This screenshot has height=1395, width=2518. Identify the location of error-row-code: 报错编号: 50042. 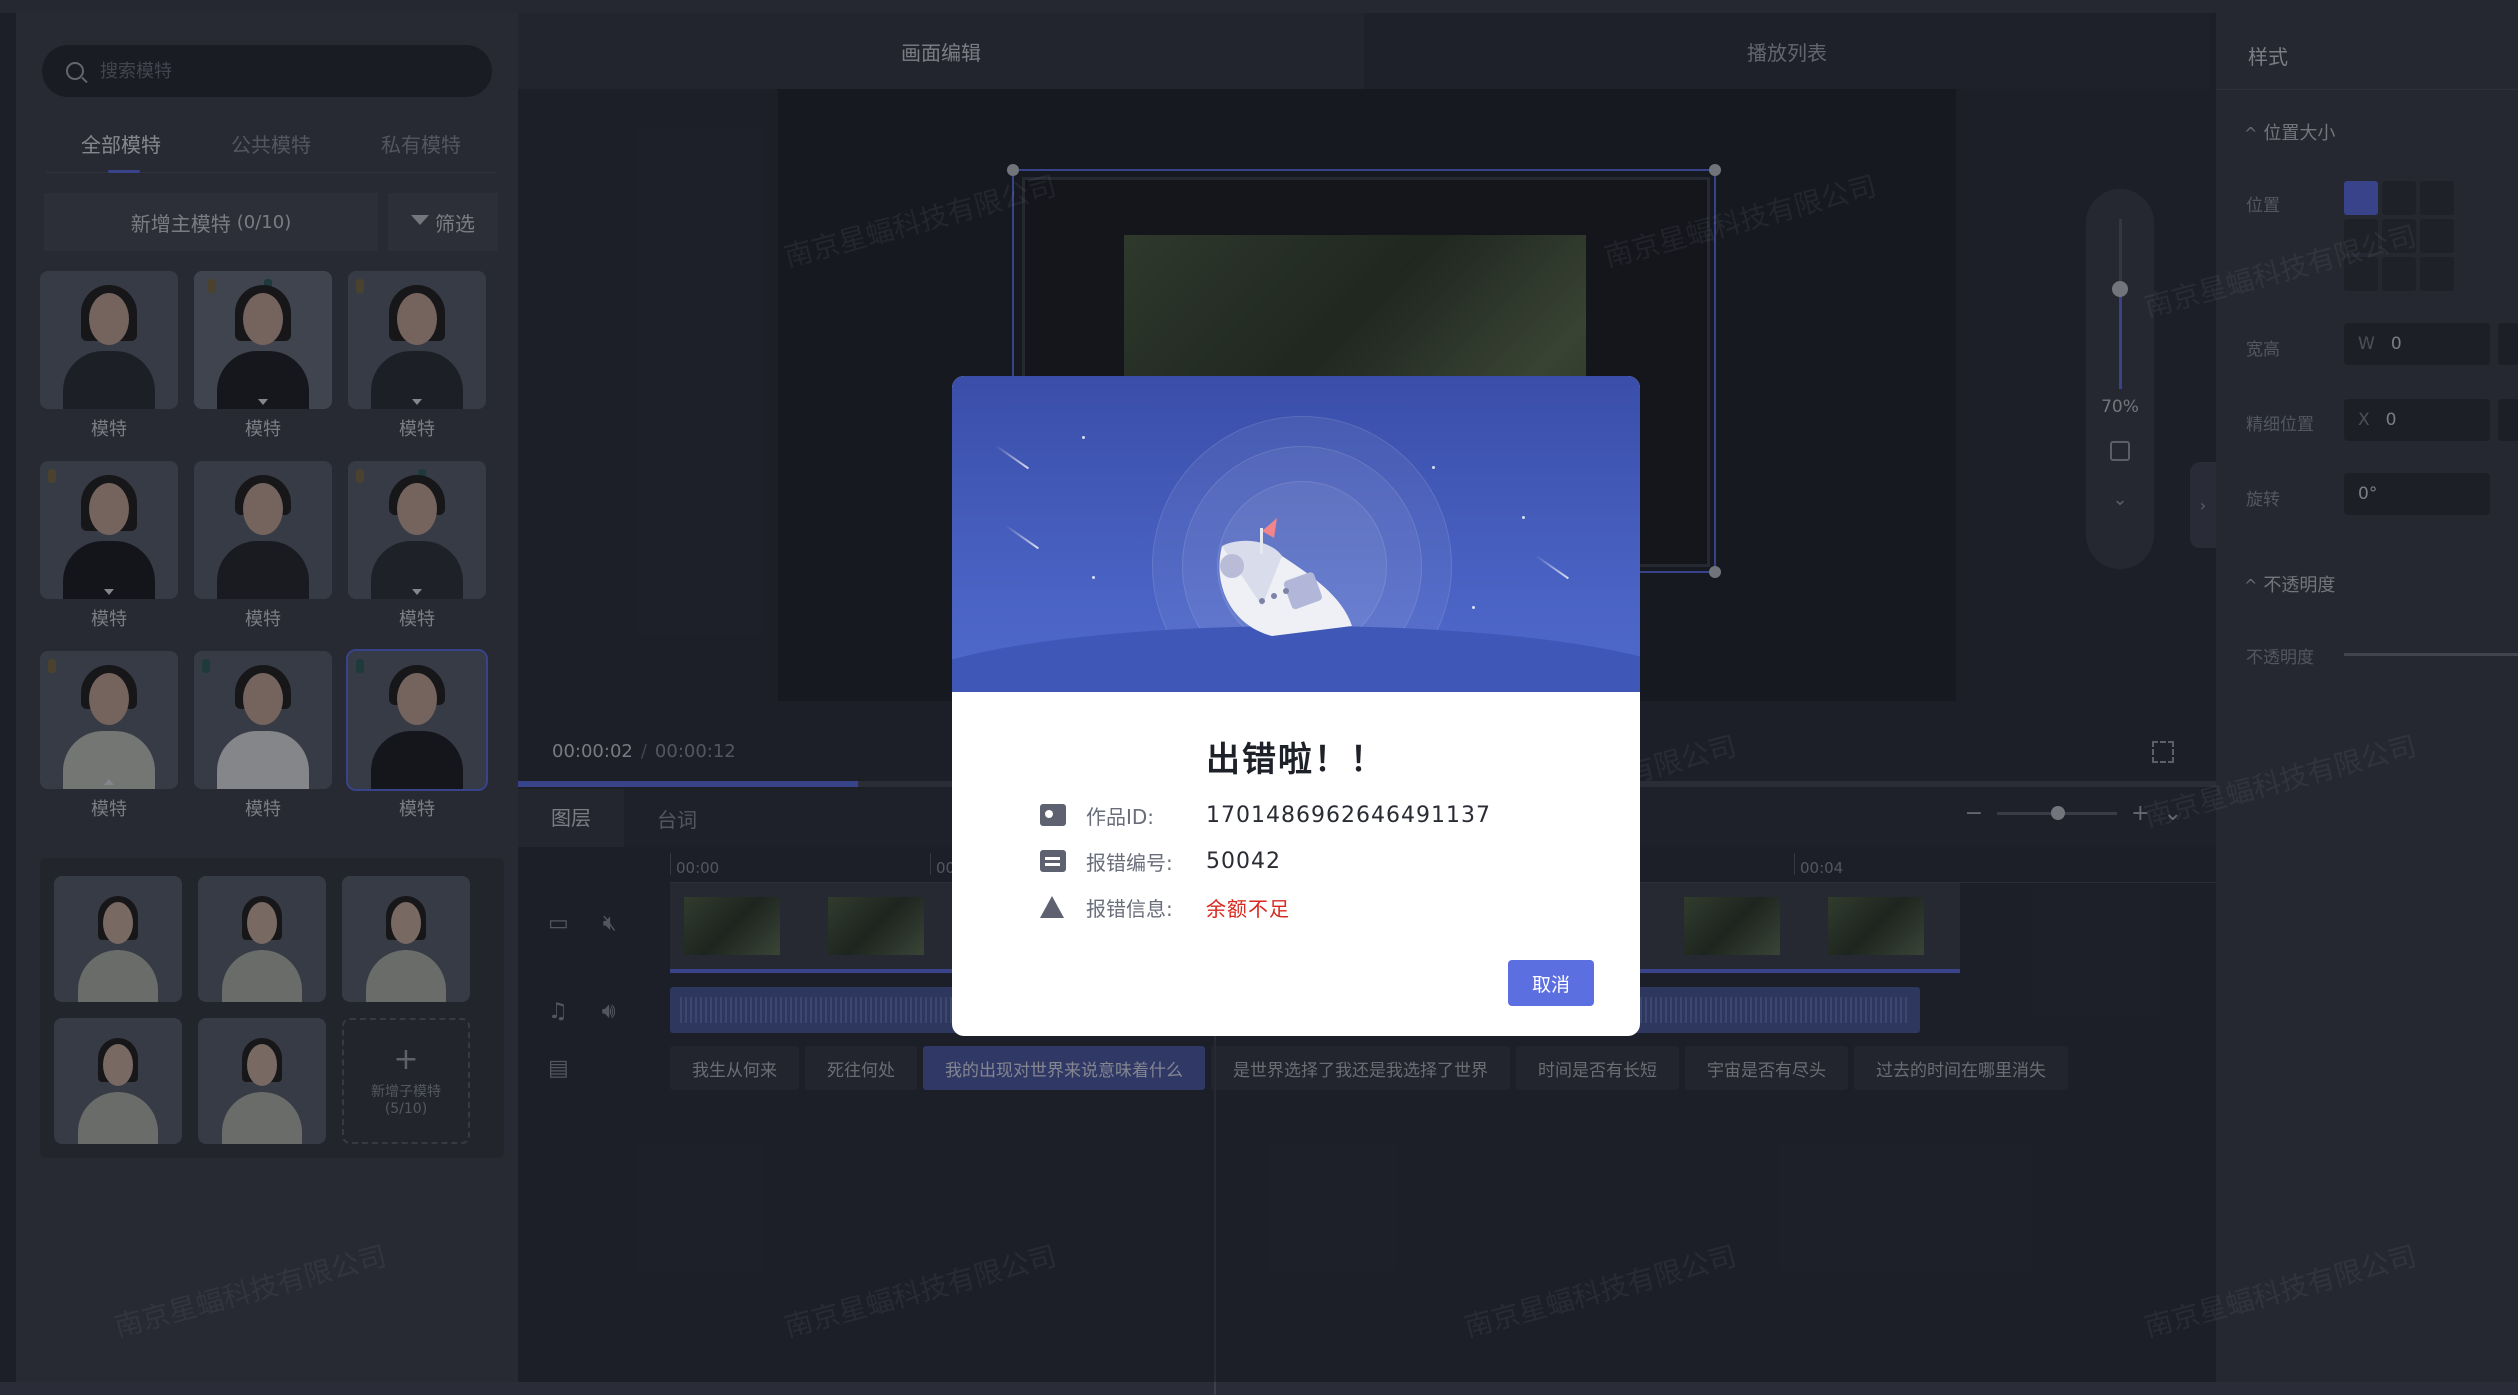
(1160, 861).